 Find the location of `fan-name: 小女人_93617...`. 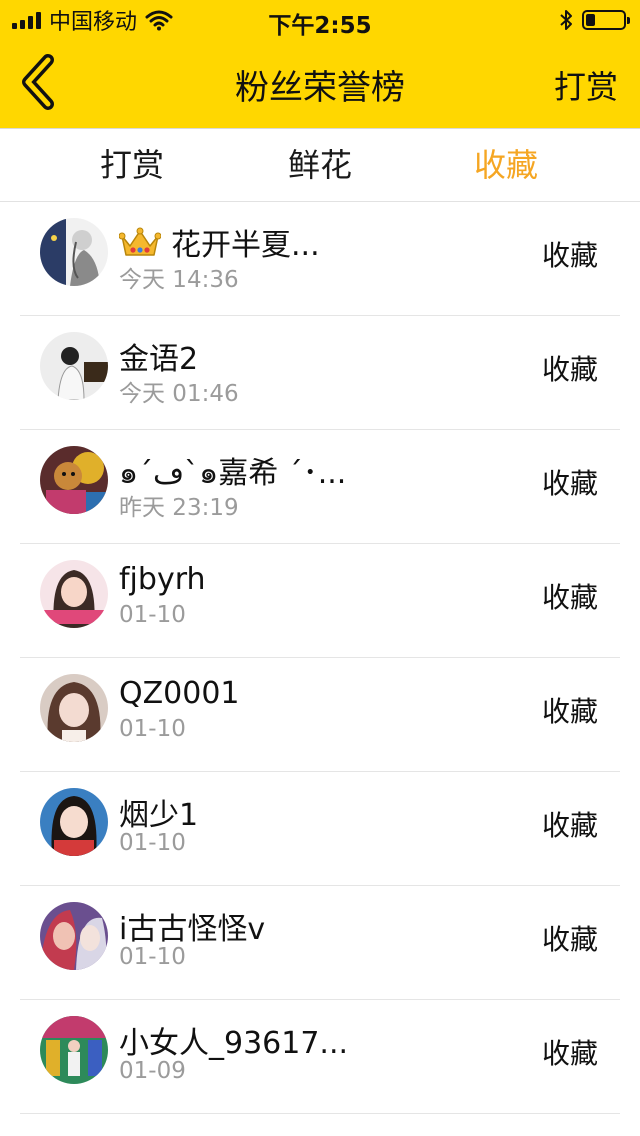

fan-name: 小女人_93617... is located at coordinates (234, 1043).